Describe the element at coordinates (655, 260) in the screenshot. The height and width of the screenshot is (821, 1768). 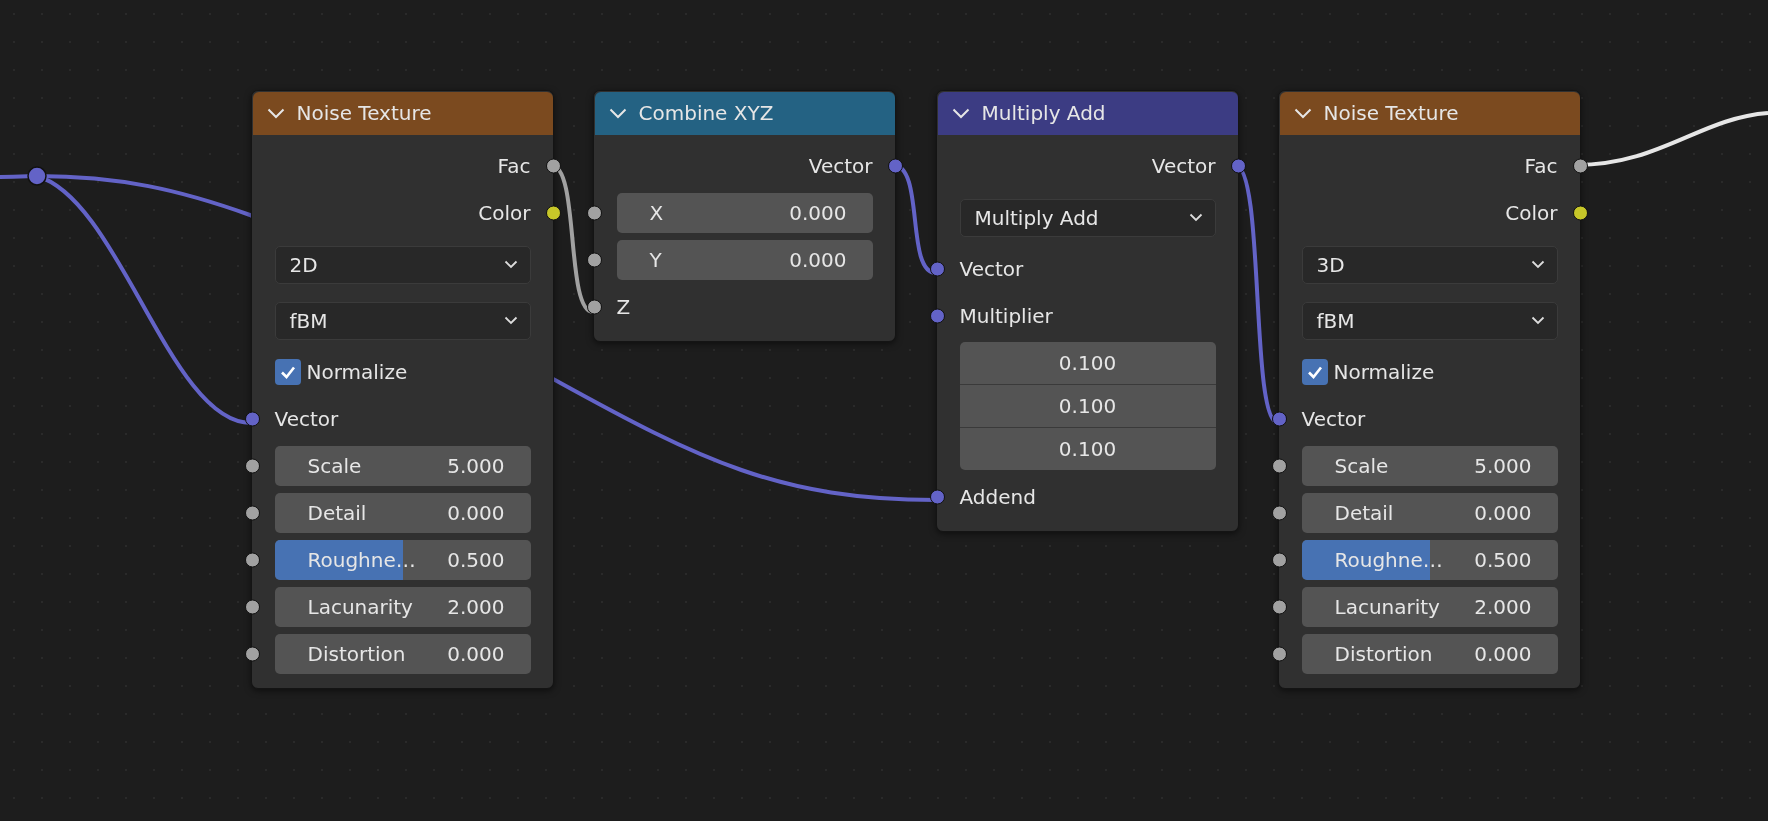
I see `field-label: Y` at that location.